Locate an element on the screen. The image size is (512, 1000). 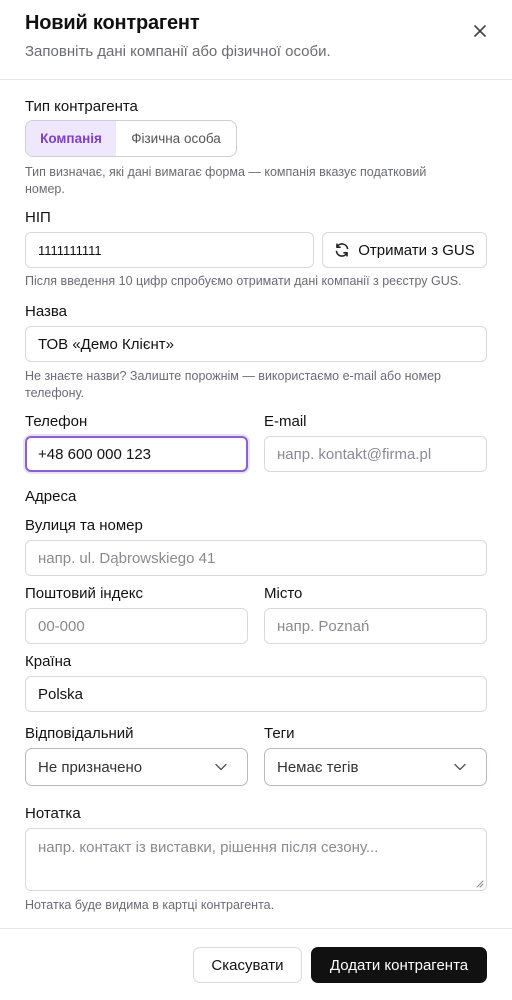
close-icon is located at coordinates (480, 31).